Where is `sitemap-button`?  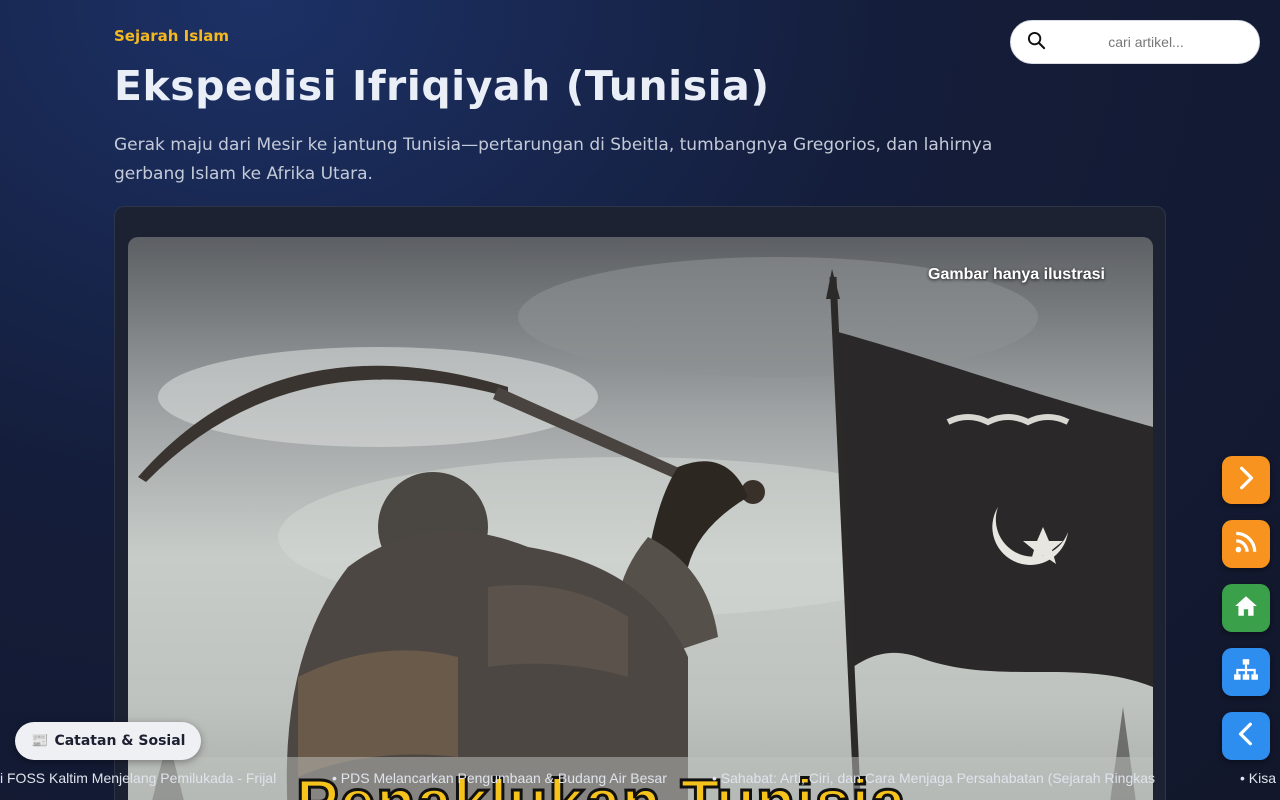 sitemap-button is located at coordinates (1246, 672).